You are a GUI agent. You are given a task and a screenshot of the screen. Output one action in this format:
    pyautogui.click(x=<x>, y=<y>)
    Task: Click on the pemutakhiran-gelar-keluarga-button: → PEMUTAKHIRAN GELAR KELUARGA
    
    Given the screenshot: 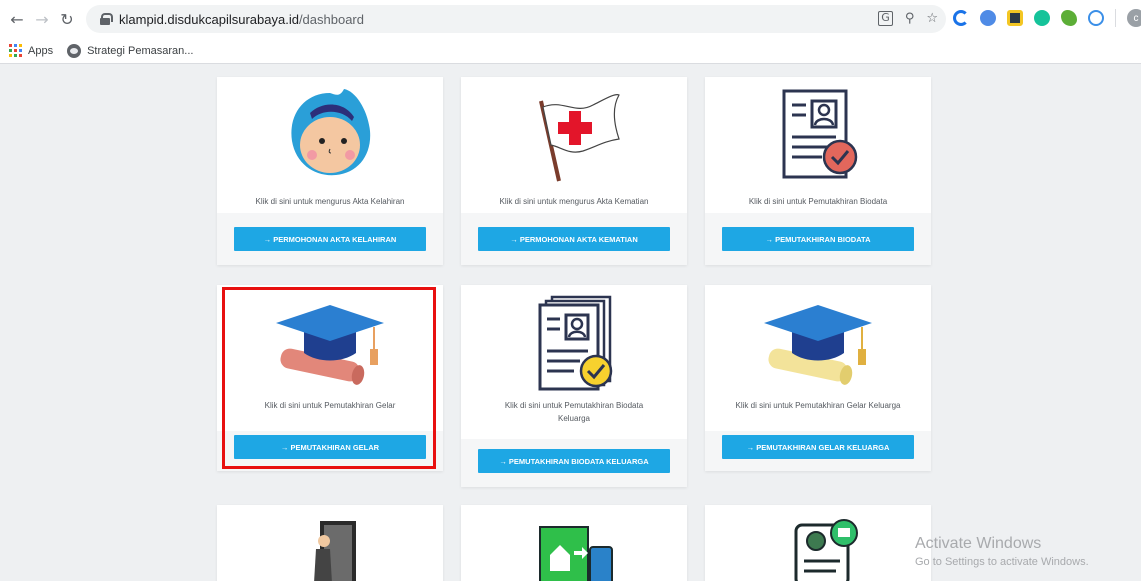 What is the action you would take?
    pyautogui.click(x=818, y=447)
    